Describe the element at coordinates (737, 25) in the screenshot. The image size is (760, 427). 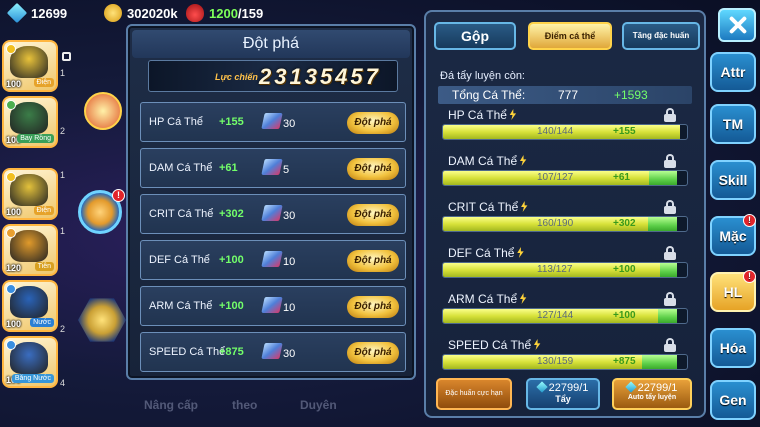
I see `close-button` at that location.